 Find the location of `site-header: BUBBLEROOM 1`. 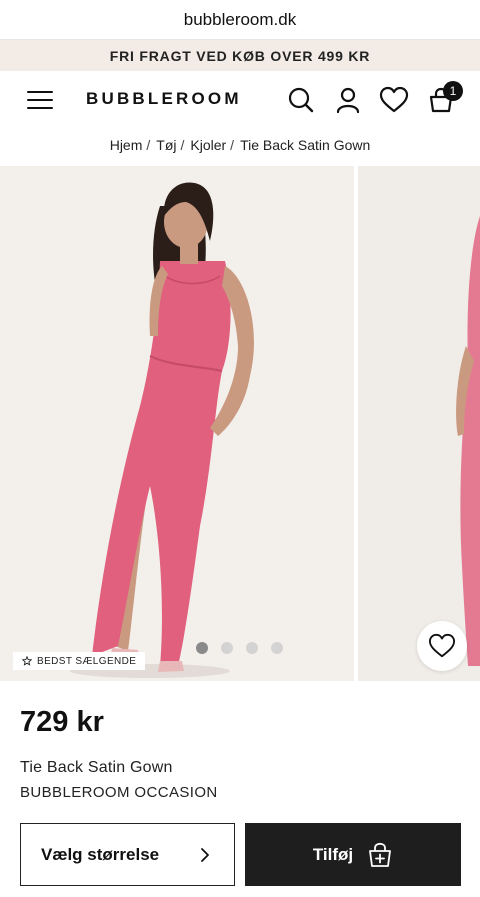

site-header: BUBBLEROOM 1 is located at coordinates (240, 100).